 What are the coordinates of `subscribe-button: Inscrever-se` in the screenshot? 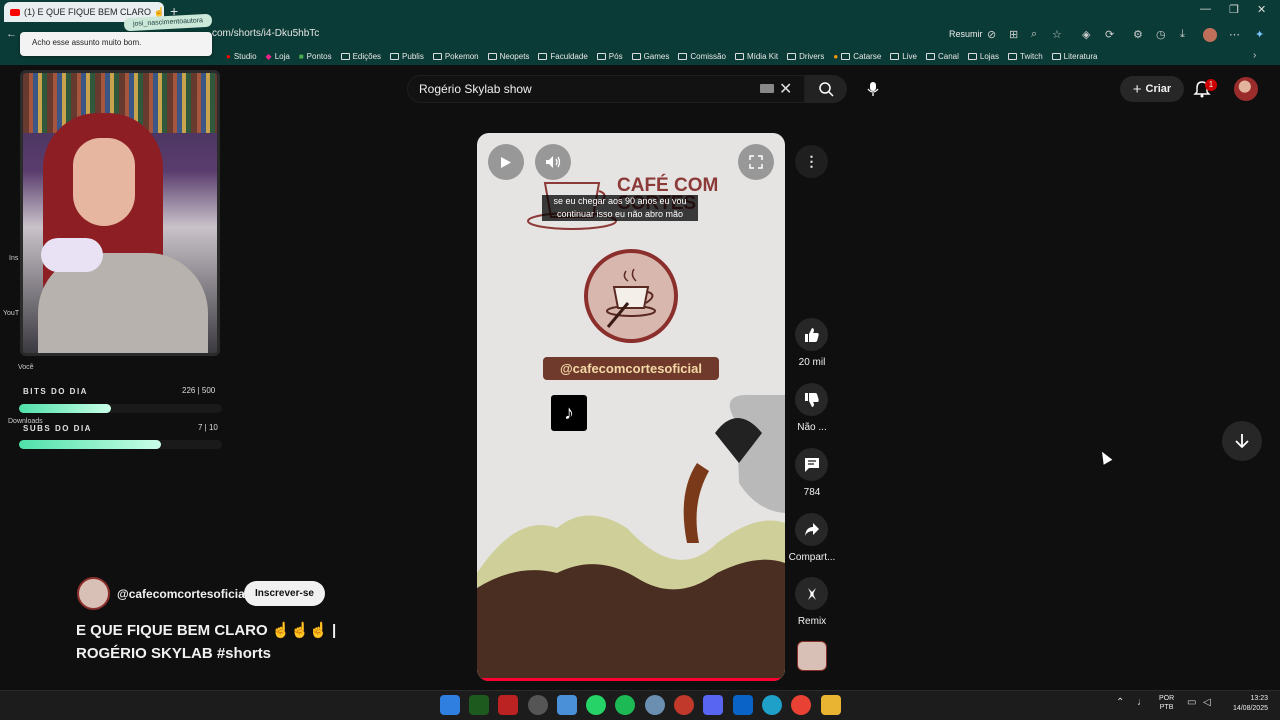 It's located at (284, 593).